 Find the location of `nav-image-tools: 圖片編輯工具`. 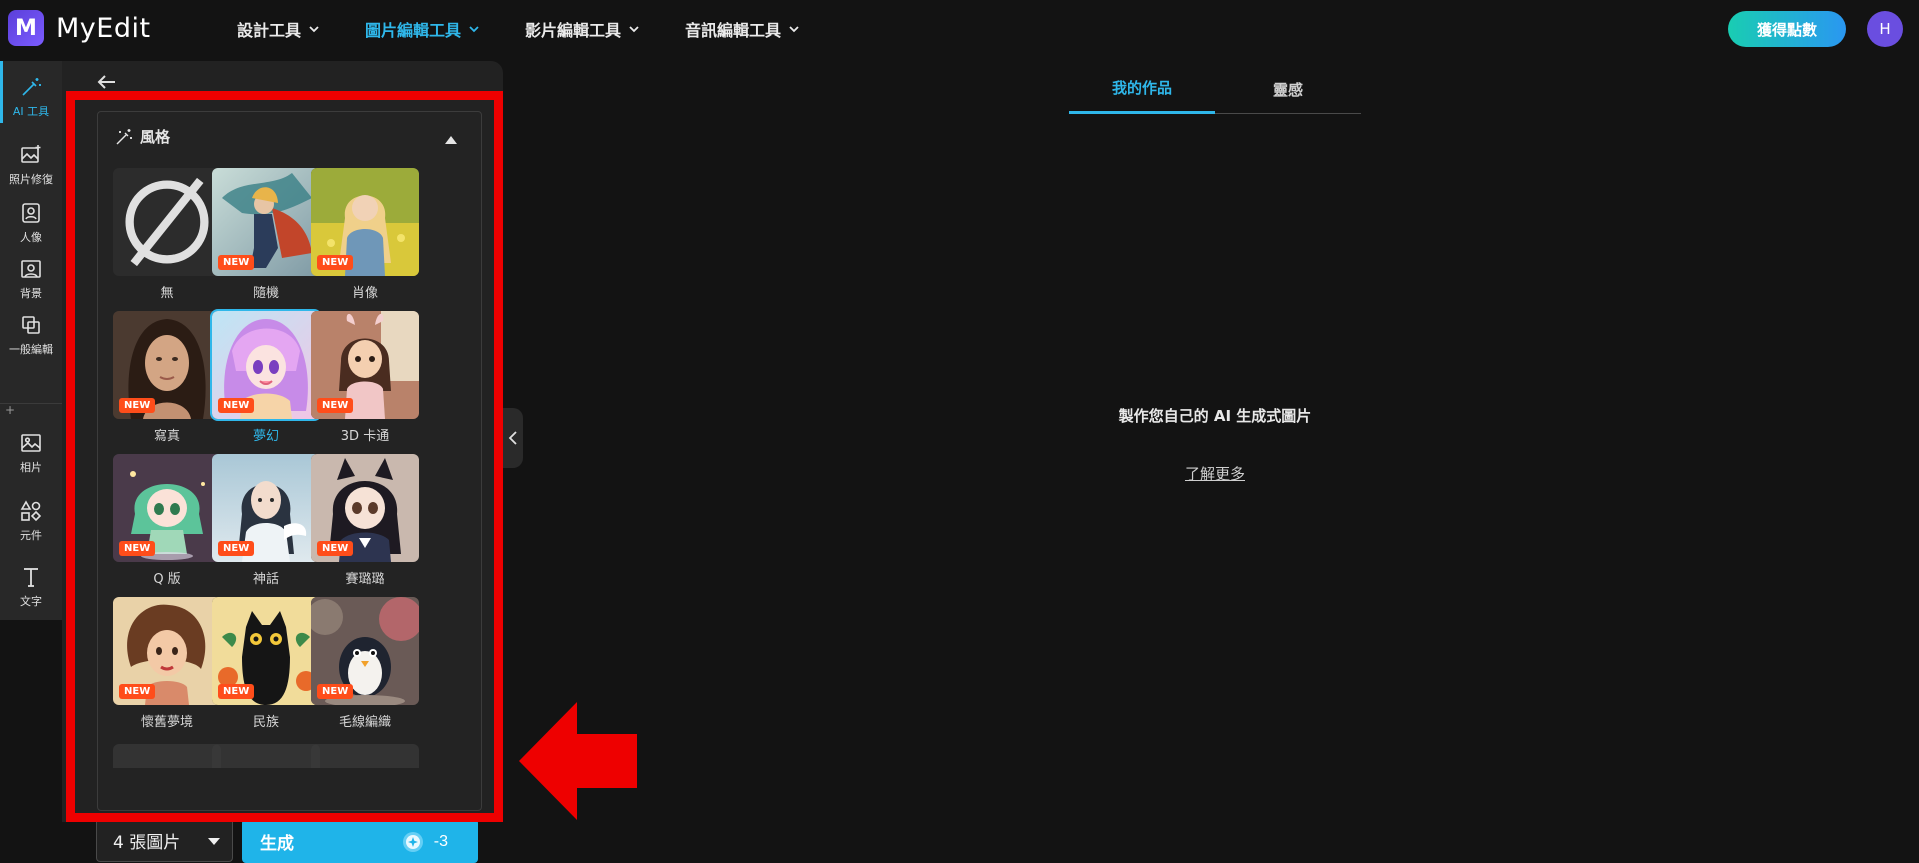

nav-image-tools: 圖片編輯工具 is located at coordinates (422, 29).